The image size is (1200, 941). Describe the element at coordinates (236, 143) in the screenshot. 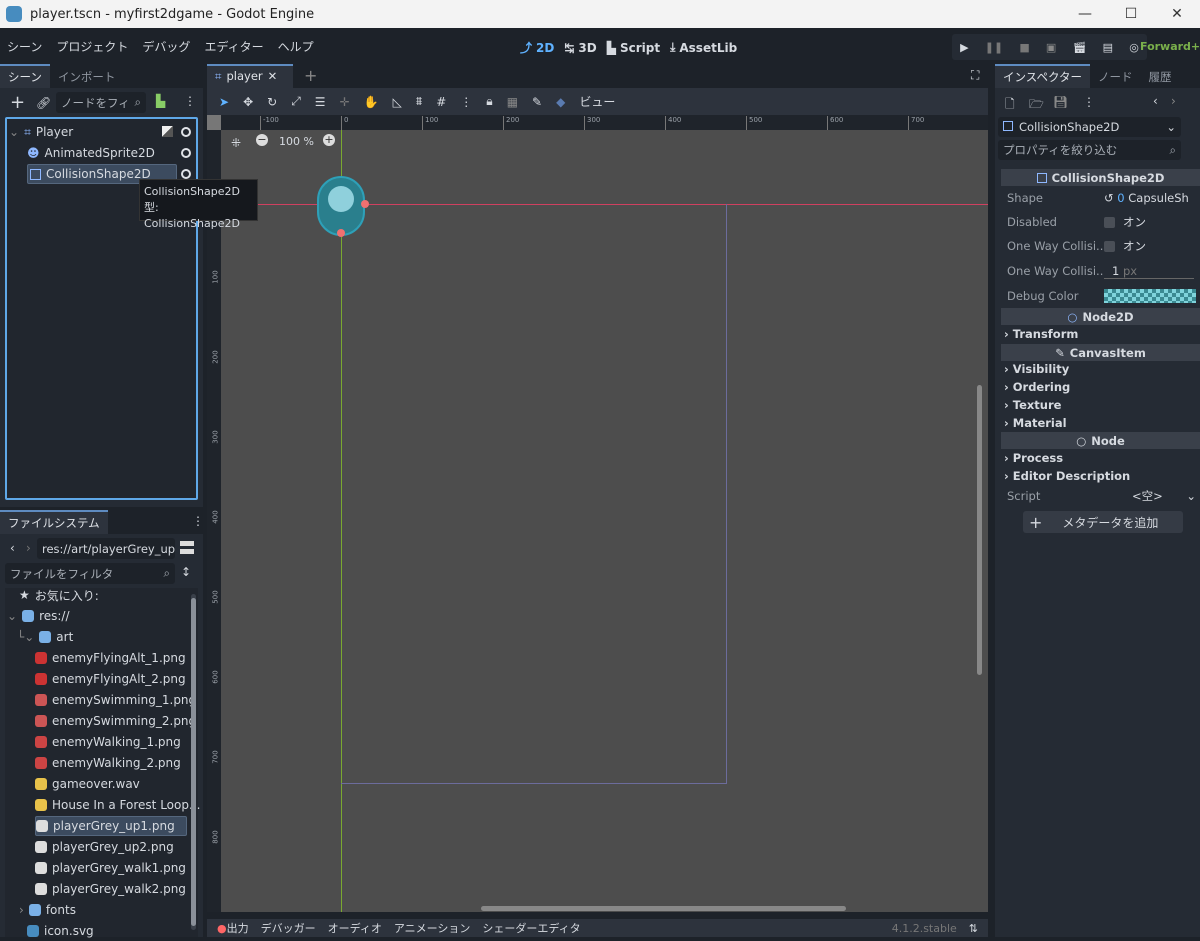

I see `center-view-icon: ⁜` at that location.